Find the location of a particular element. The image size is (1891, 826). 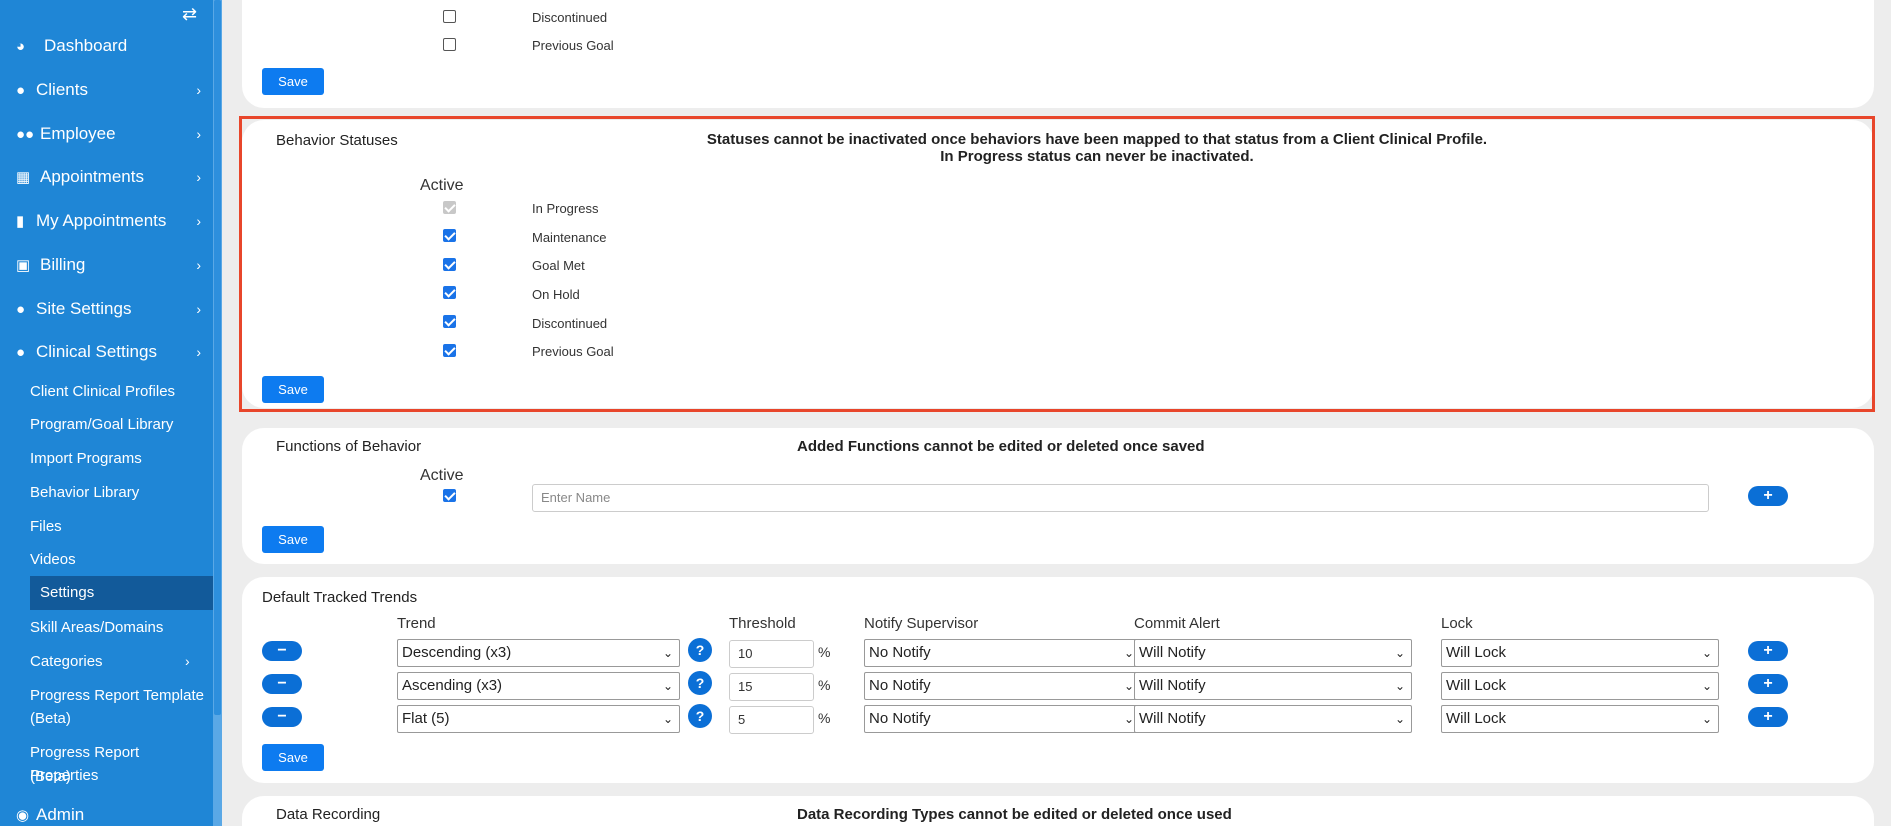

previous-card: Discontinued Previous Goal Save is located at coordinates (1058, 54).